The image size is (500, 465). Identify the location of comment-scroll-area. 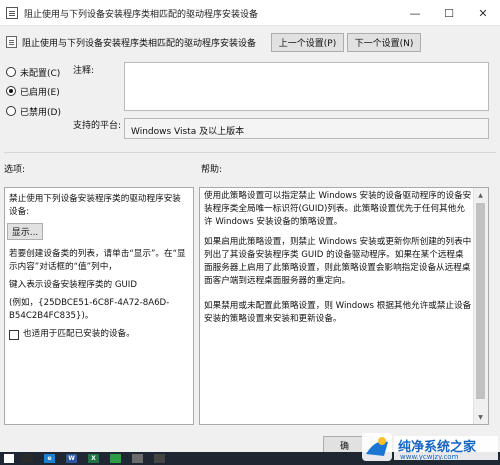
(481, 86).